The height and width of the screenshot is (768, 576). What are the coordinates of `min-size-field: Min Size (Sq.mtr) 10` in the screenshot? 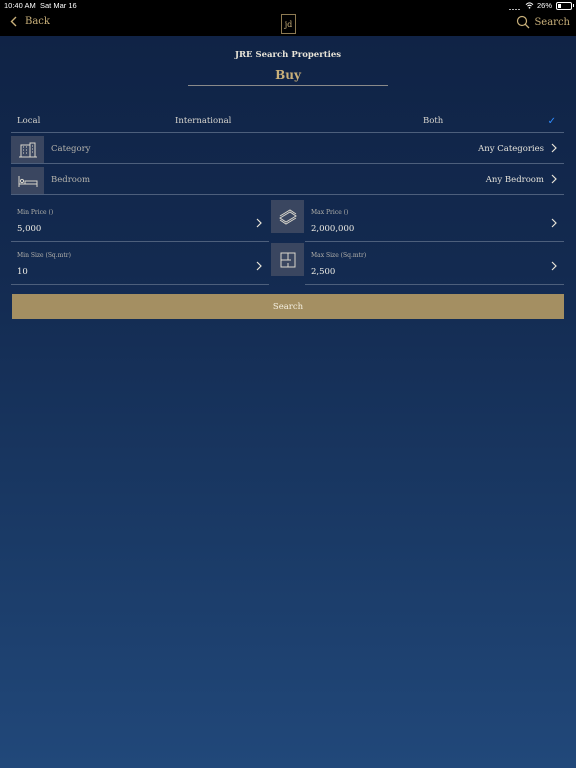 It's located at (140, 264).